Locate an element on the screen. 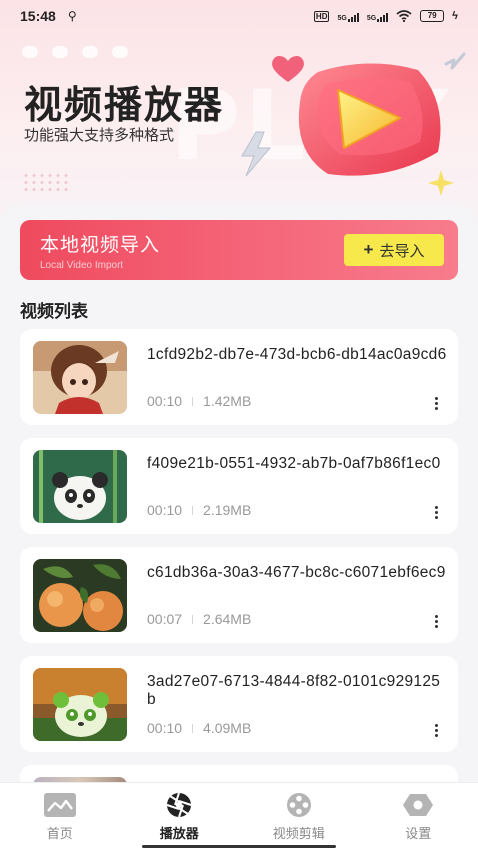 The height and width of the screenshot is (850, 478). battery-icon: 79 is located at coordinates (432, 16).